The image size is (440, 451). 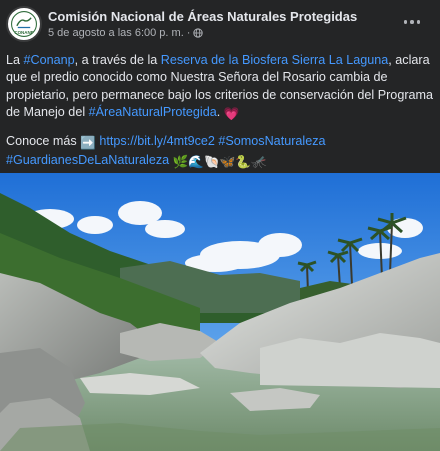 I want to click on hashtag-guardianes-de-la-naturaleza: #GuardianesDeLaNaturaleza, so click(x=87, y=160).